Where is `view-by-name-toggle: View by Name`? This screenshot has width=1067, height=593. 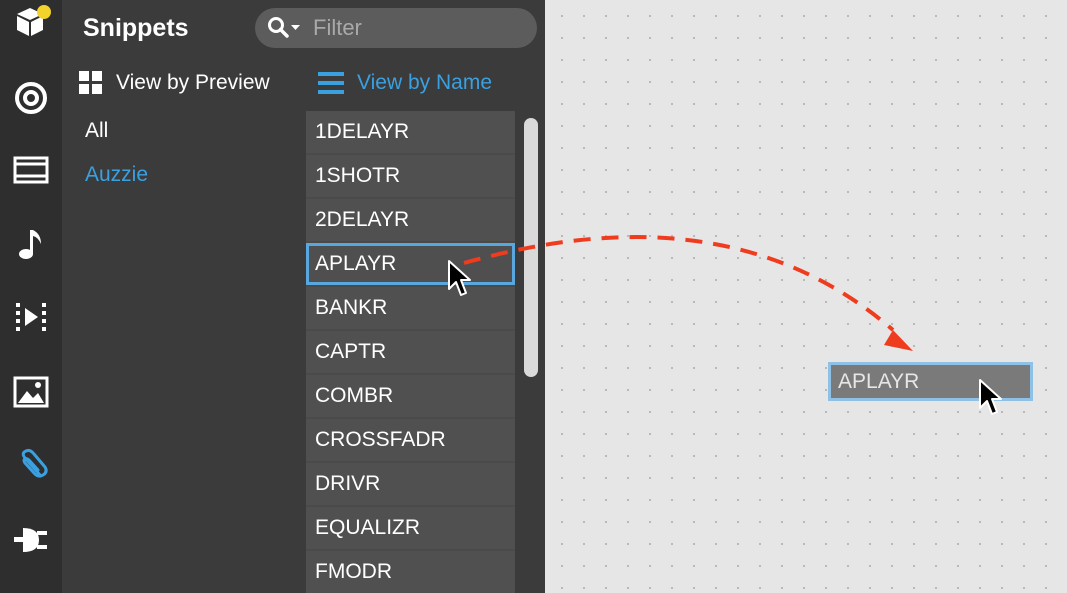
view-by-name-toggle: View by Name is located at coordinates (405, 83).